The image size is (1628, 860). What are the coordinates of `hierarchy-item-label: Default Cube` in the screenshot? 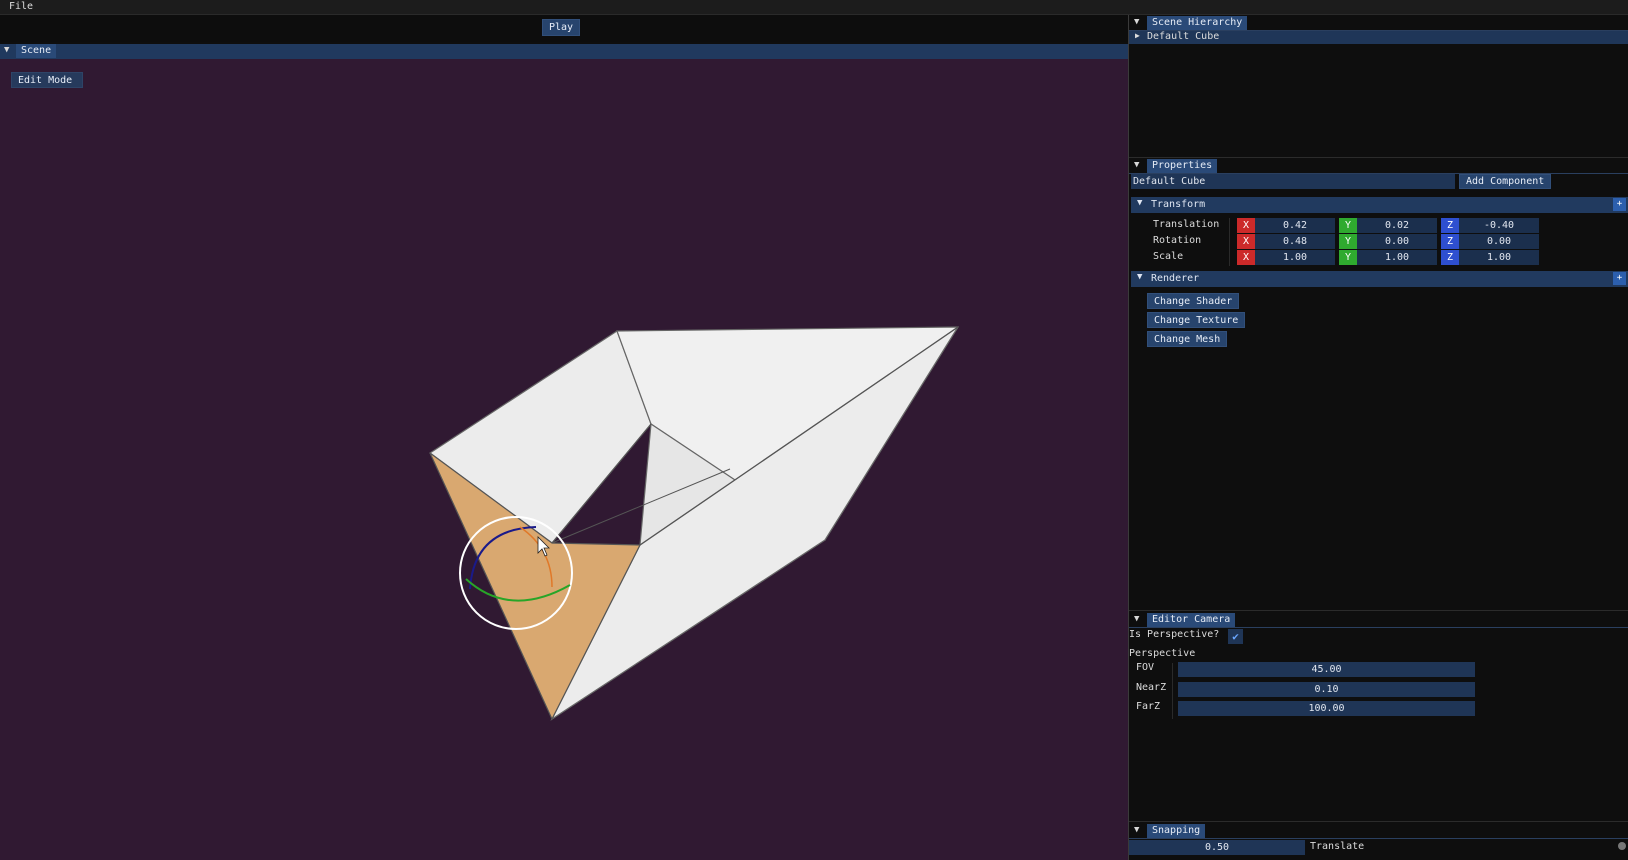 It's located at (1183, 36).